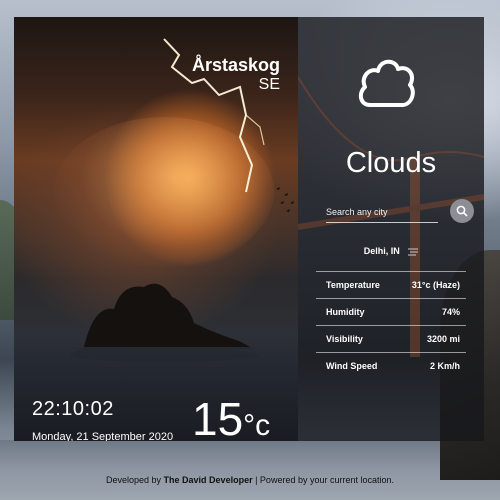  I want to click on searched-place: Delhi, IN, so click(391, 251).